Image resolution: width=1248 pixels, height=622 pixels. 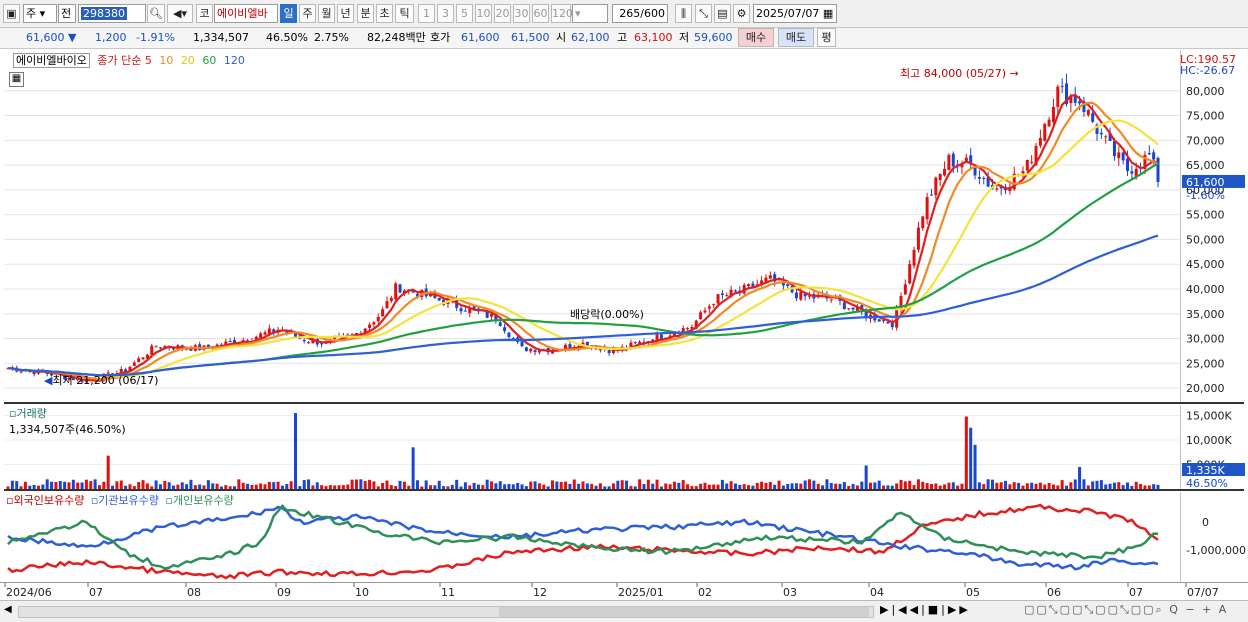 What do you see at coordinates (246, 13) in the screenshot?
I see `stock-name-field: 에이비엘바` at bounding box center [246, 13].